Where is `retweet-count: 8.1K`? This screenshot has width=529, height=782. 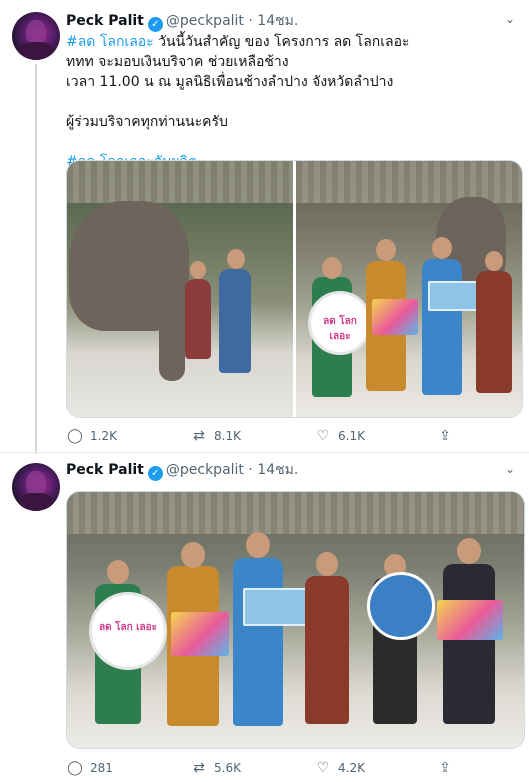 retweet-count: 8.1K is located at coordinates (227, 436).